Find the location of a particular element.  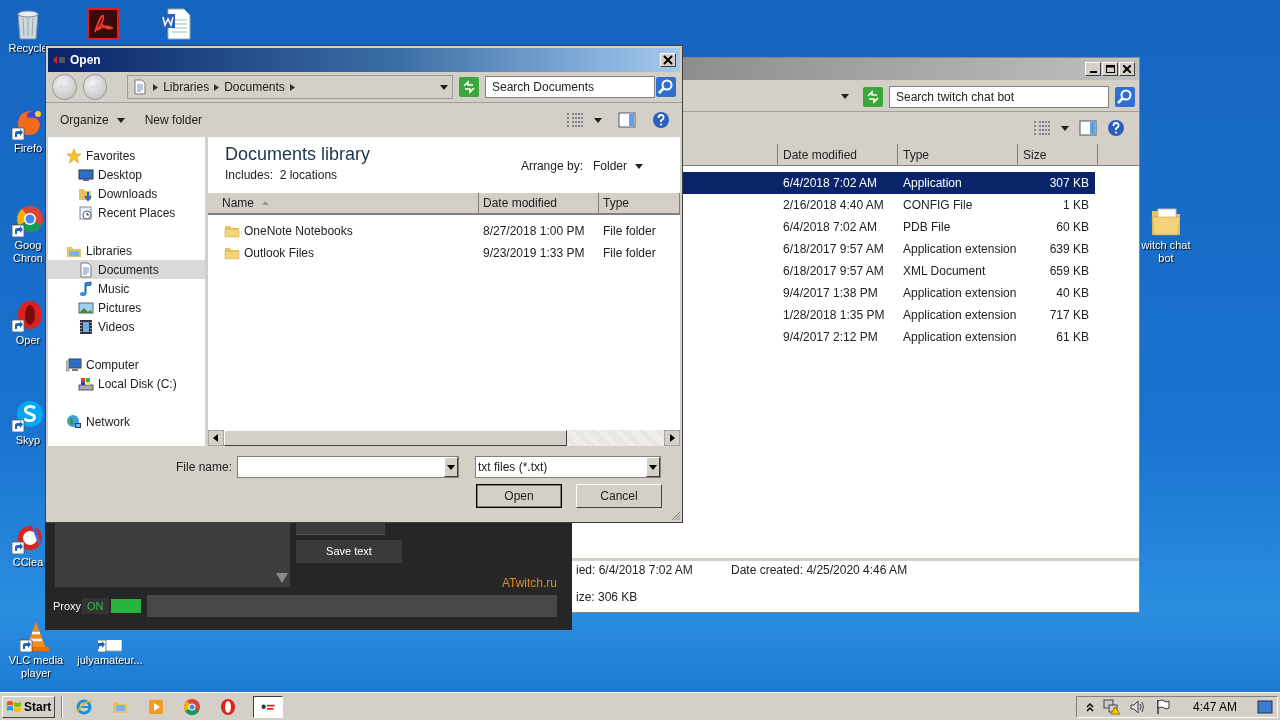

type-cell-text: PDB File is located at coordinates (927, 227).